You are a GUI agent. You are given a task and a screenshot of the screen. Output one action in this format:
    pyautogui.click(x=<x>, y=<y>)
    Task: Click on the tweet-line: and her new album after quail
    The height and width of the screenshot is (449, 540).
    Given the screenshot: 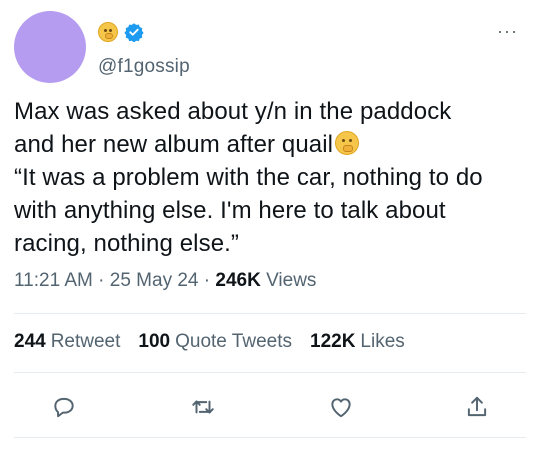 What is the action you would take?
    pyautogui.click(x=270, y=144)
    